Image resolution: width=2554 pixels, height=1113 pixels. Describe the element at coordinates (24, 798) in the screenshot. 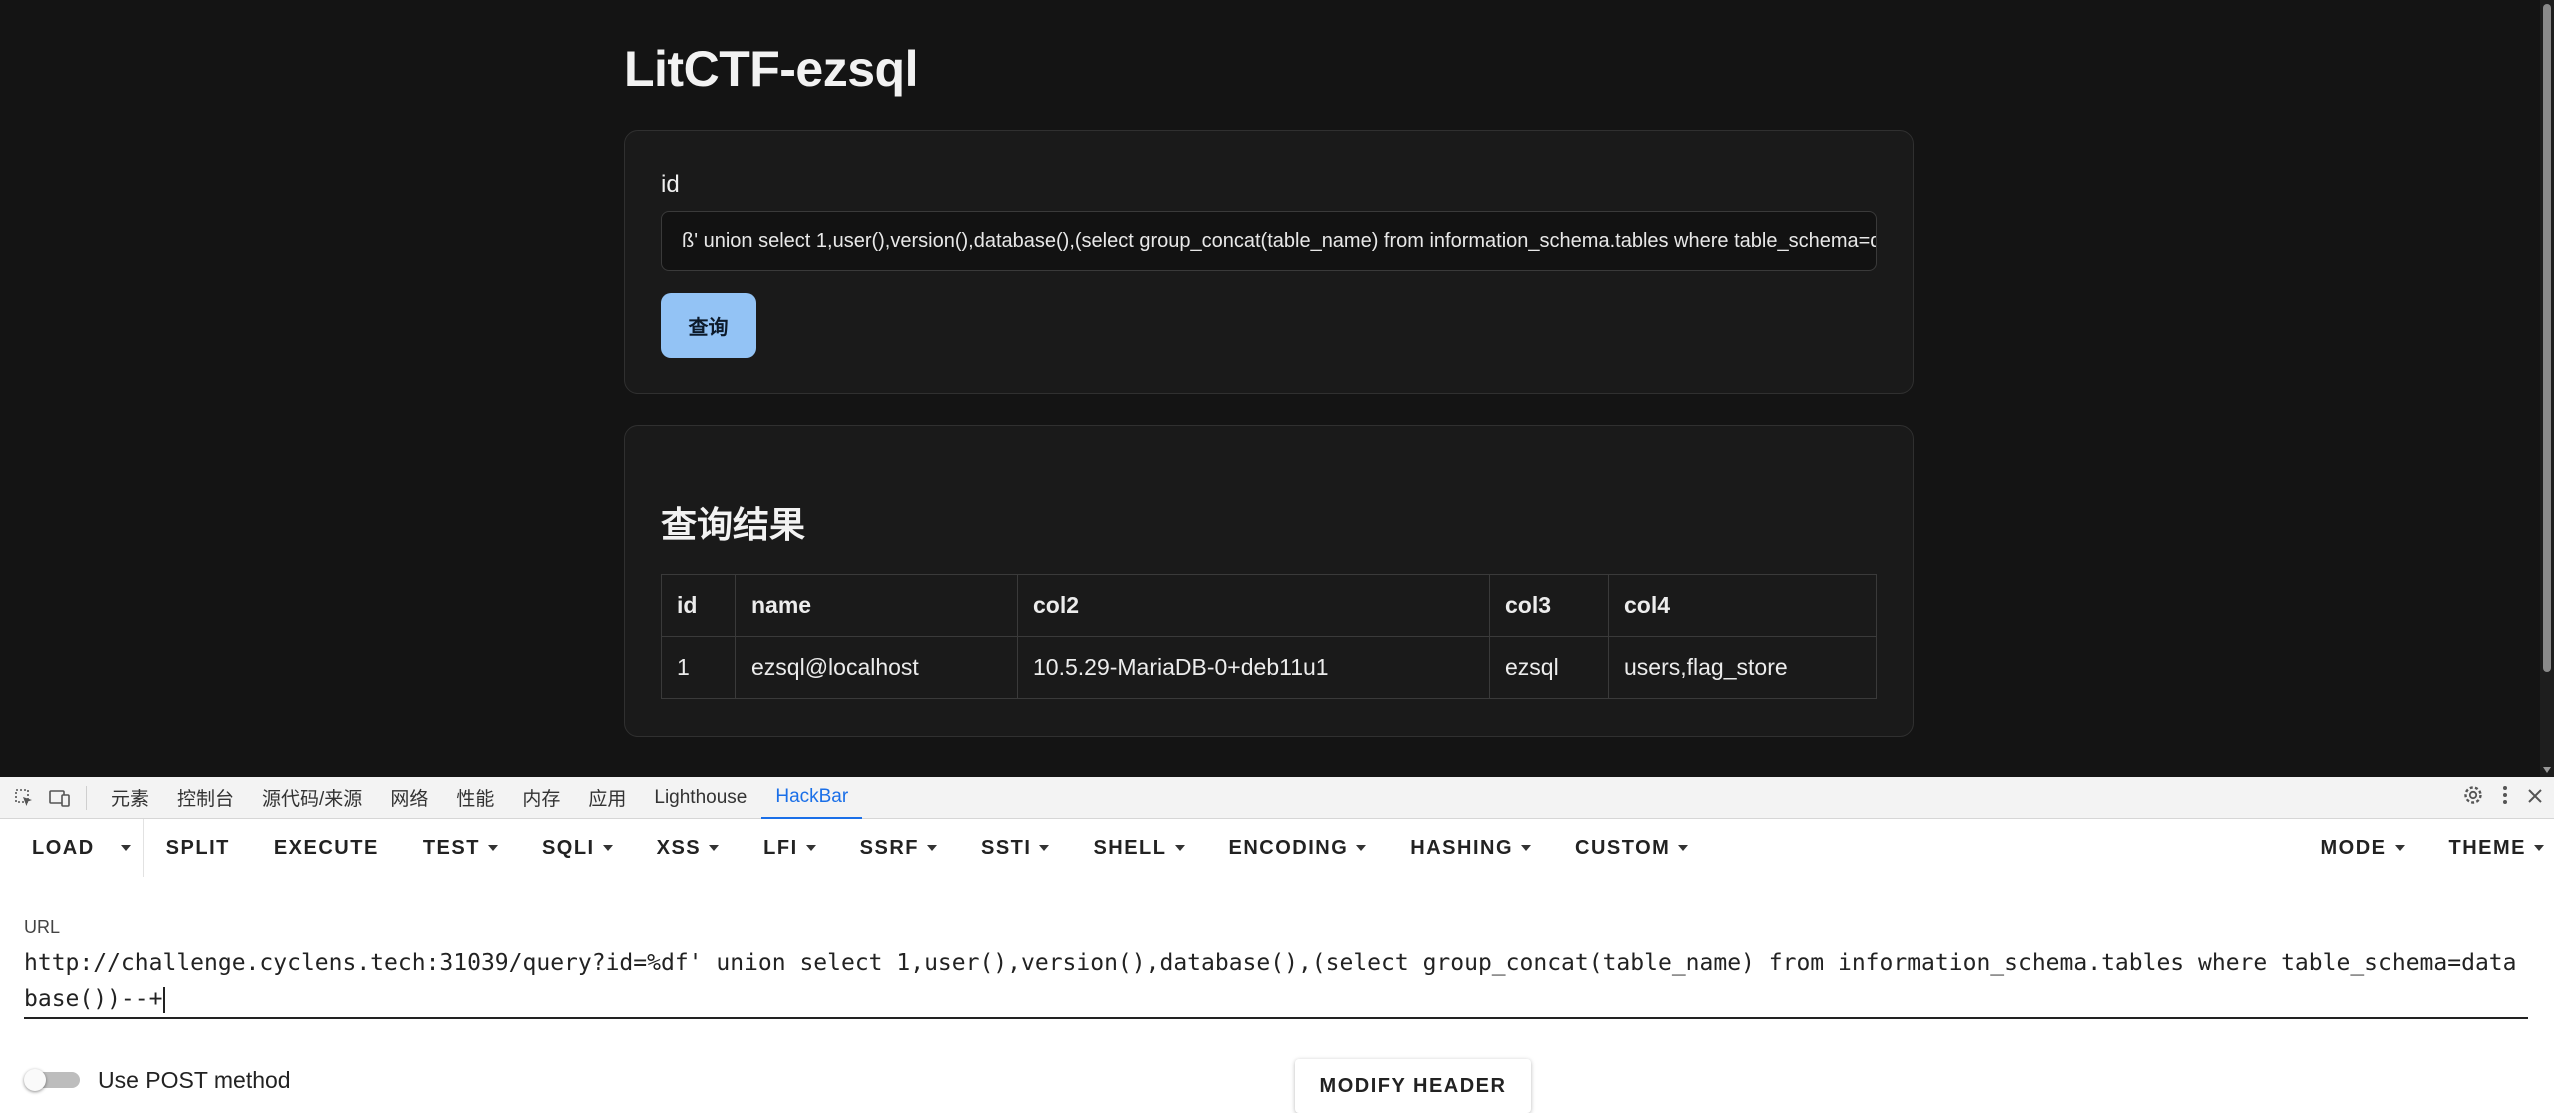

I see `inspect-element-icon` at that location.